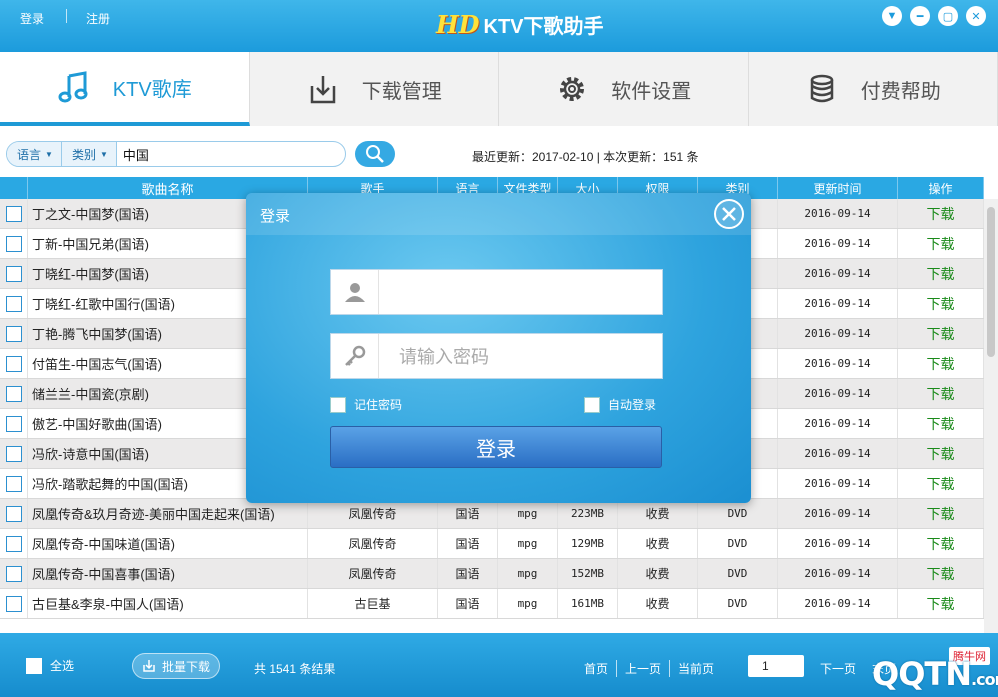 The height and width of the screenshot is (697, 998). Describe the element at coordinates (89, 154) in the screenshot. I see `category-dropdown: 类别 ▼` at that location.